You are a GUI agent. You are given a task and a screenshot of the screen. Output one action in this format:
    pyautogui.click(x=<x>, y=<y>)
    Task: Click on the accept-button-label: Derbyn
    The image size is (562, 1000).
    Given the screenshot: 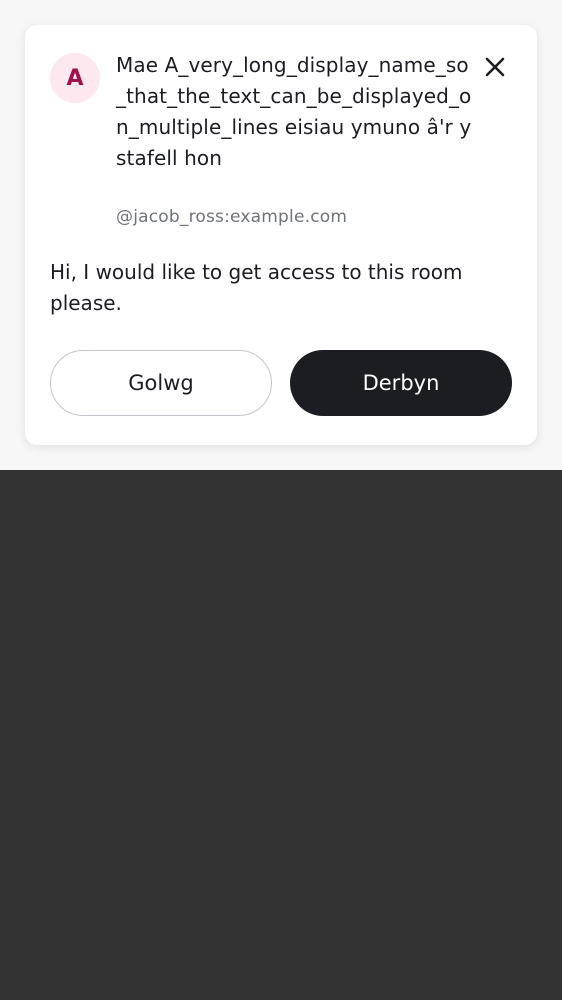 What is the action you would take?
    pyautogui.click(x=401, y=383)
    